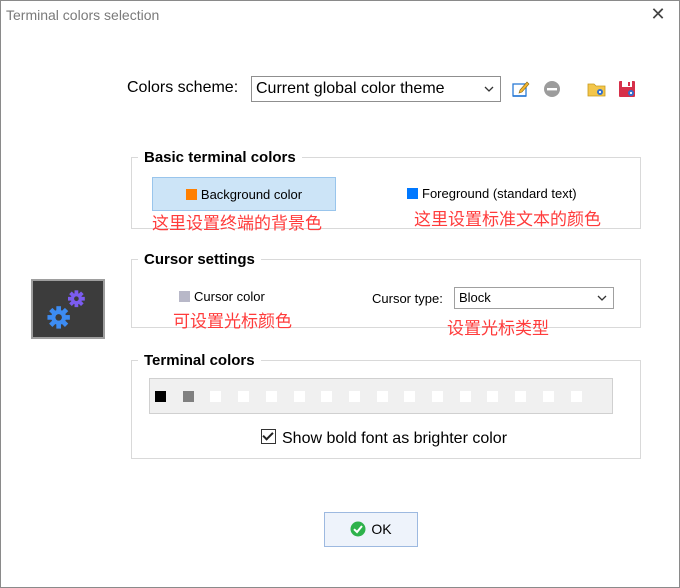  Describe the element at coordinates (68, 309) in the screenshot. I see `settings-gears-icon` at that location.